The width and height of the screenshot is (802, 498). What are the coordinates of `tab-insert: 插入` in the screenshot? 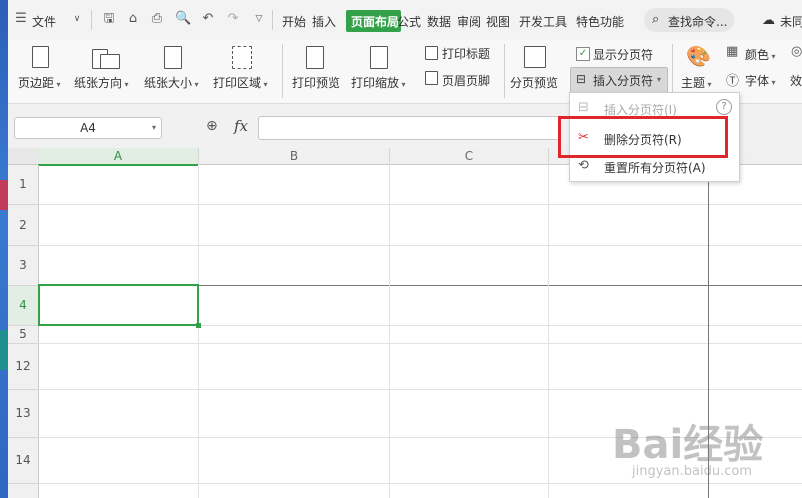 It's located at (324, 21).